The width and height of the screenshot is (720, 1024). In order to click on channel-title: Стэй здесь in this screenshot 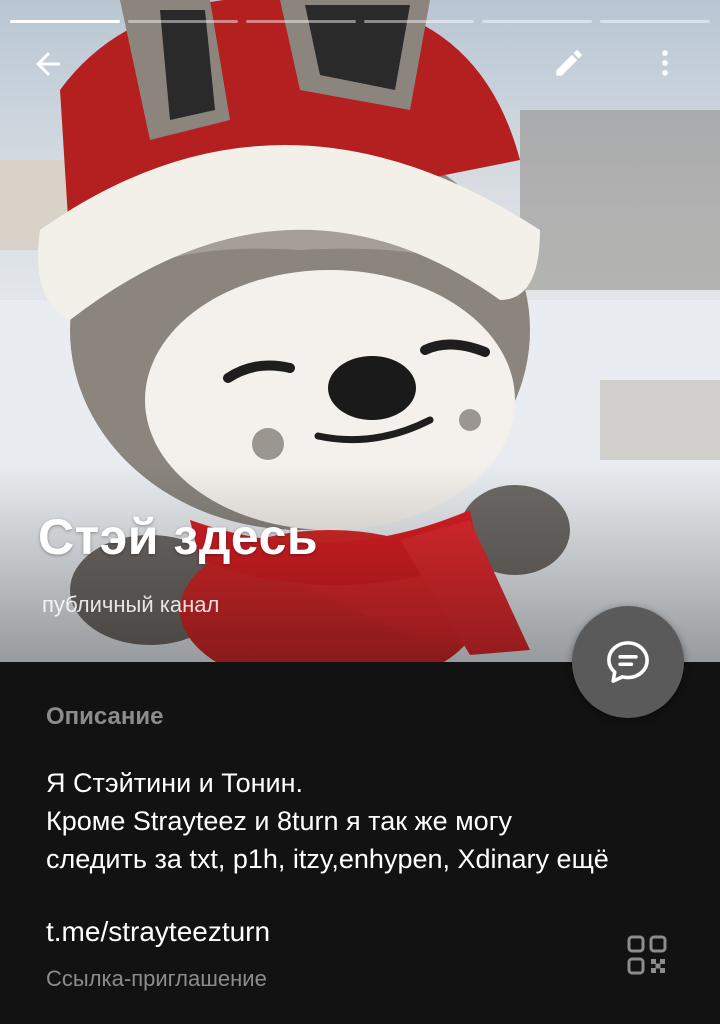, I will do `click(178, 537)`.